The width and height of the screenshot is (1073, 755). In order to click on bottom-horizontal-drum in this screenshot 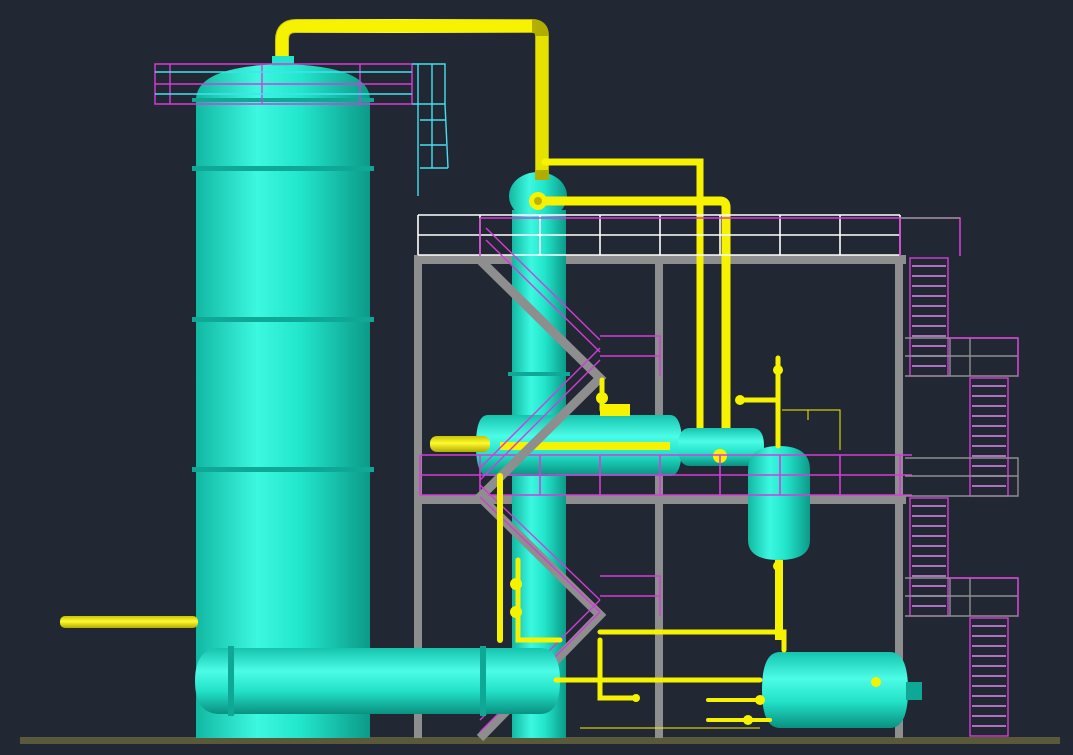, I will do `click(377, 681)`.